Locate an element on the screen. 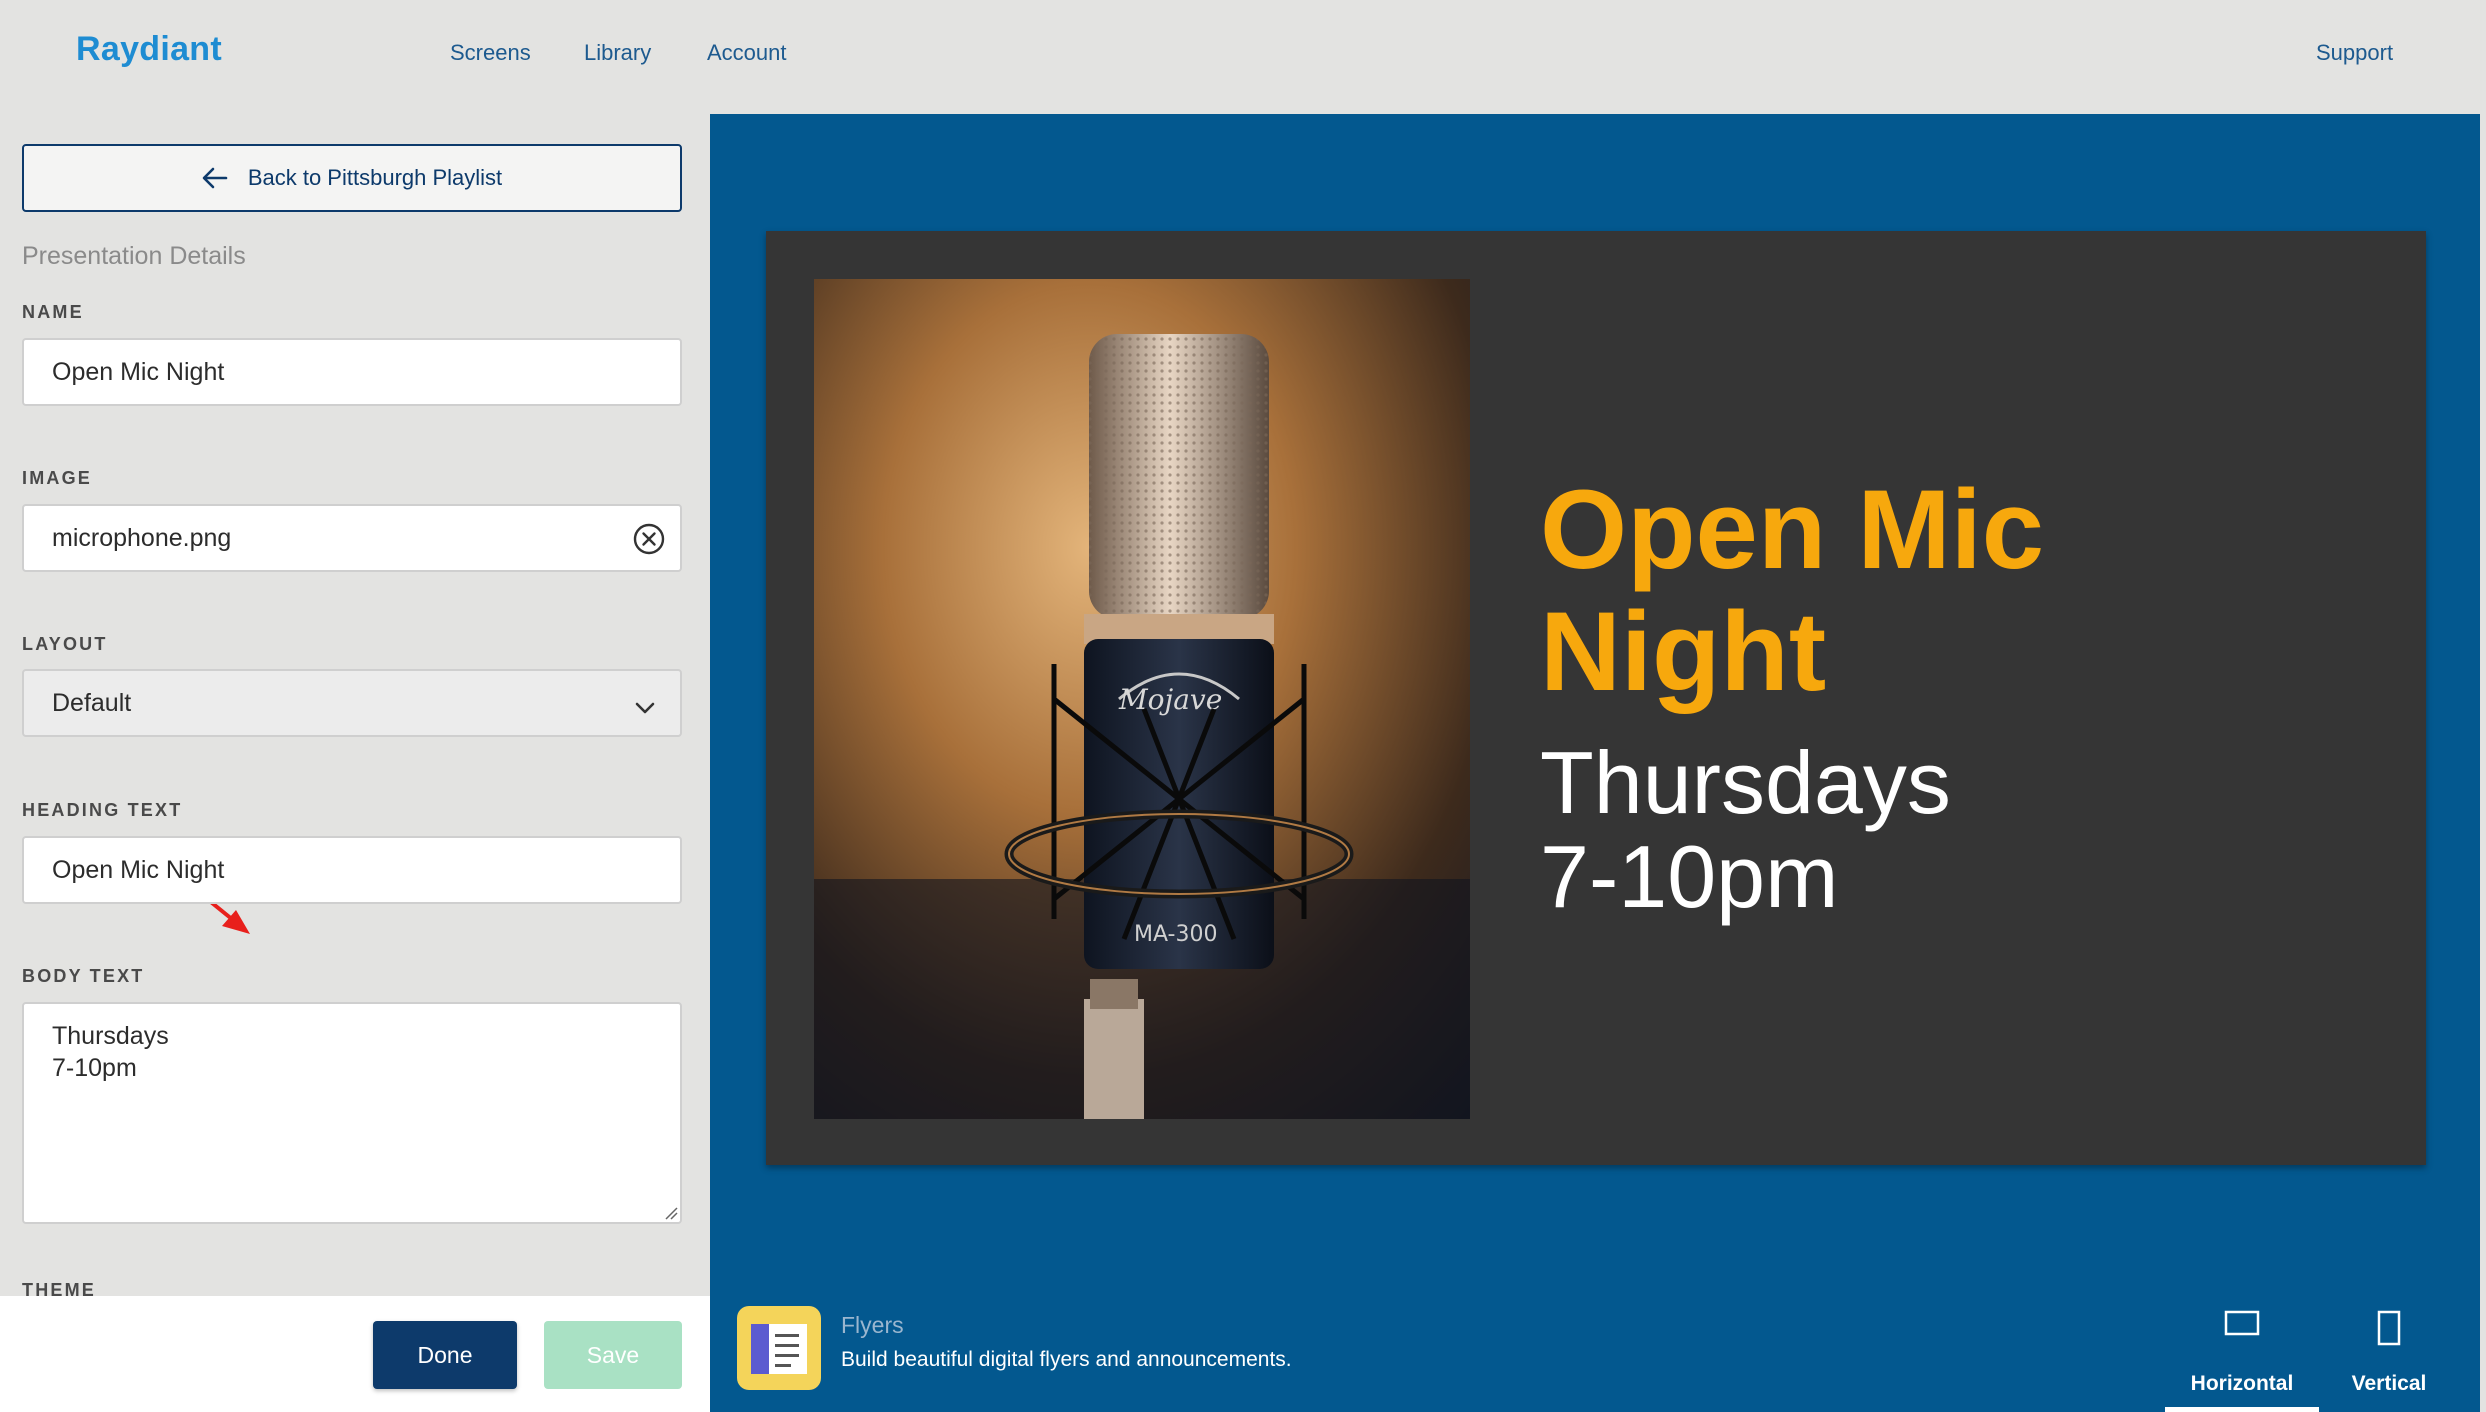 The height and width of the screenshot is (1412, 2486). layout-selected-value: Default is located at coordinates (92, 702).